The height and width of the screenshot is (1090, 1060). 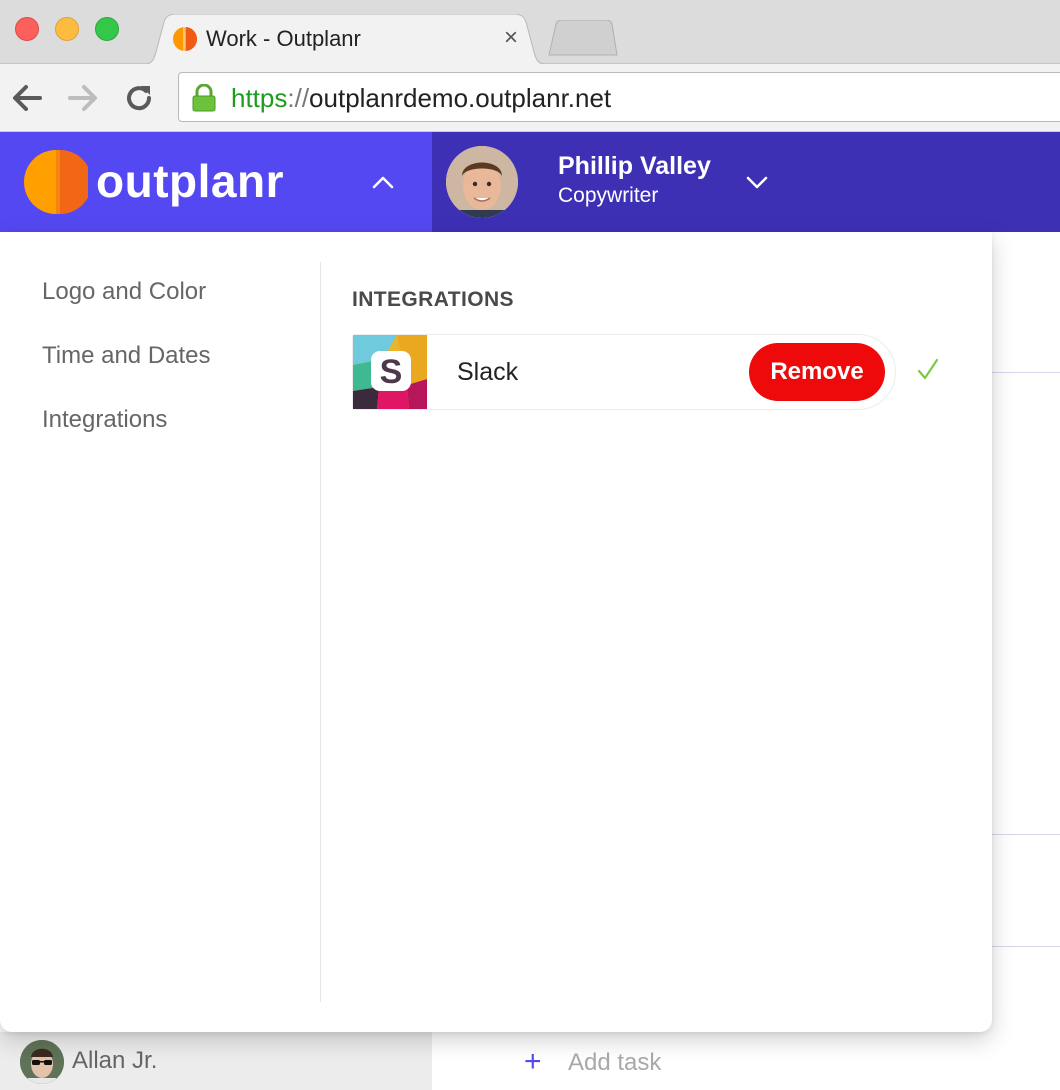 I want to click on user-menu: Phillip Valley Copywriter, so click(x=746, y=182).